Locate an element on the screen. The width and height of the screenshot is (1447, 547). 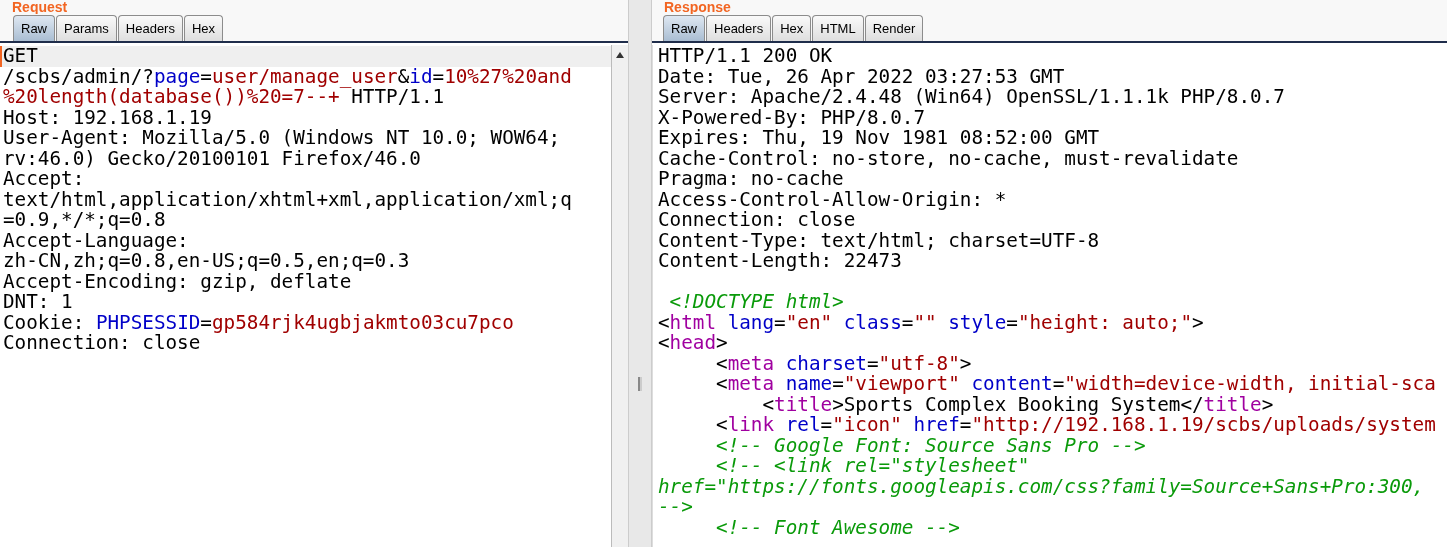
code-line: <title>Sports Complex Booking System</title> is located at coordinates (1017, 404).